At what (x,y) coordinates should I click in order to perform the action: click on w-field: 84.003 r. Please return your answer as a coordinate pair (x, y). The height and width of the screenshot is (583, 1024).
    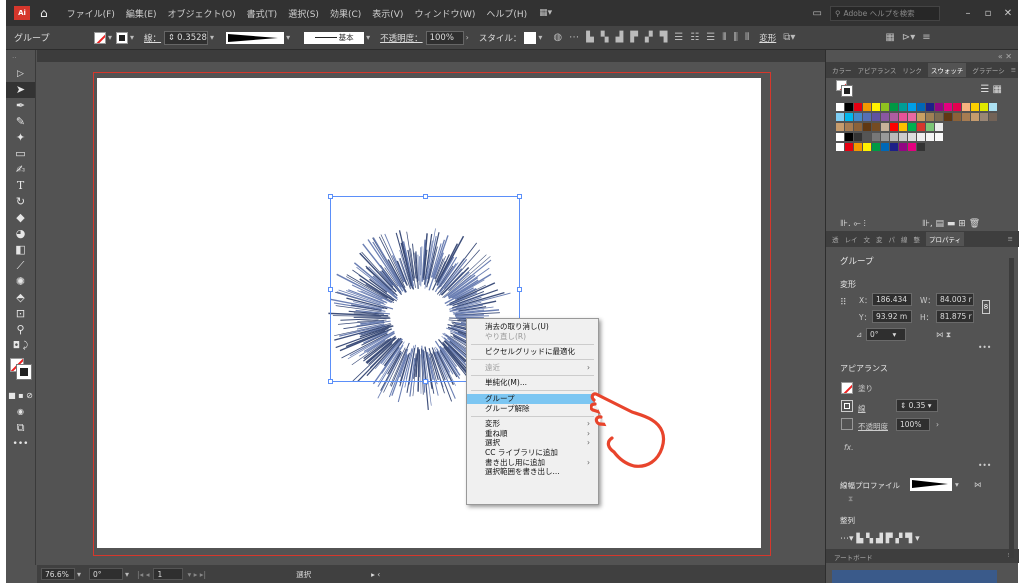
    Looking at the image, I should click on (955, 299).